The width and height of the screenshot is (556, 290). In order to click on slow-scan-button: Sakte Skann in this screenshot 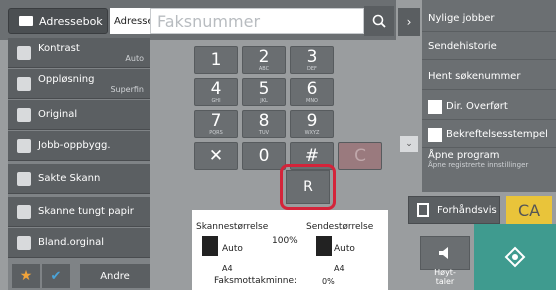, I will do `click(79, 179)`.